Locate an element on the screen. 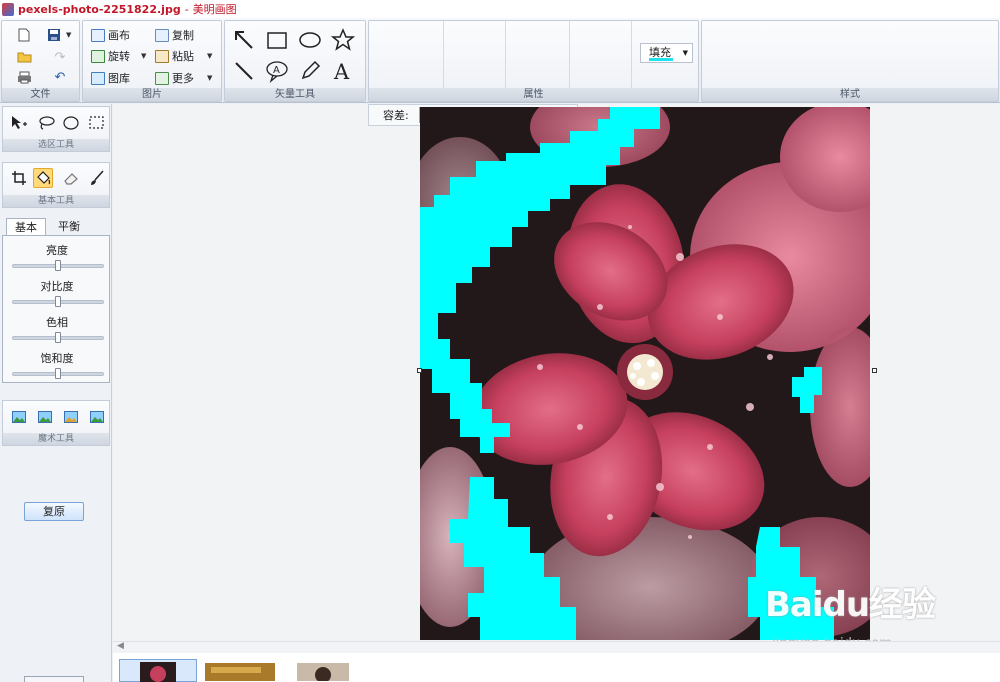 The image size is (1000, 682). resize-handle-left is located at coordinates (419, 370).